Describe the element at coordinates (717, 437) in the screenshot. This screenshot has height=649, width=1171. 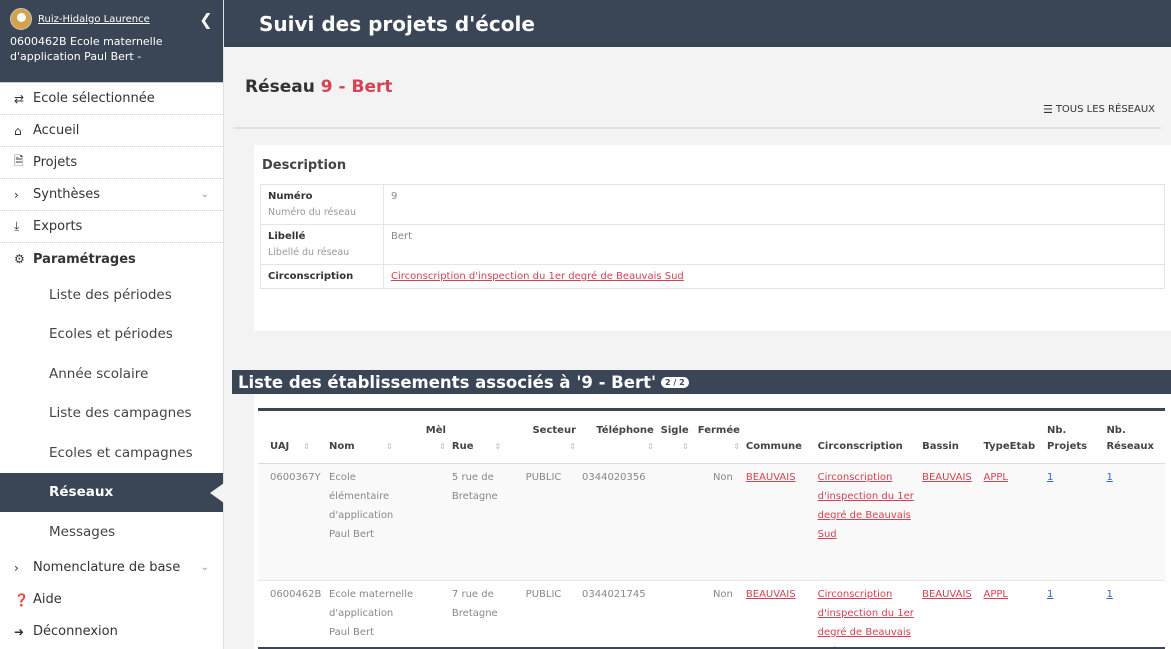
I see `col-fermee: Fermée ⇕` at that location.